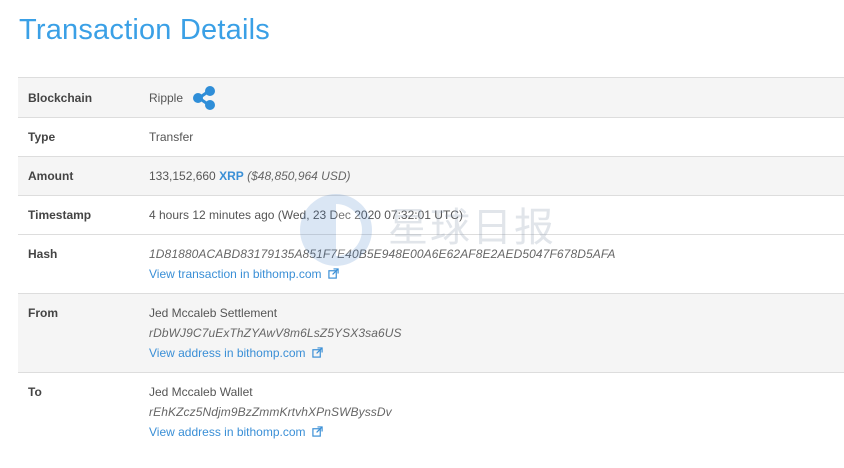 This screenshot has height=468, width=844. What do you see at coordinates (171, 137) in the screenshot?
I see `value-type: Transfer` at bounding box center [171, 137].